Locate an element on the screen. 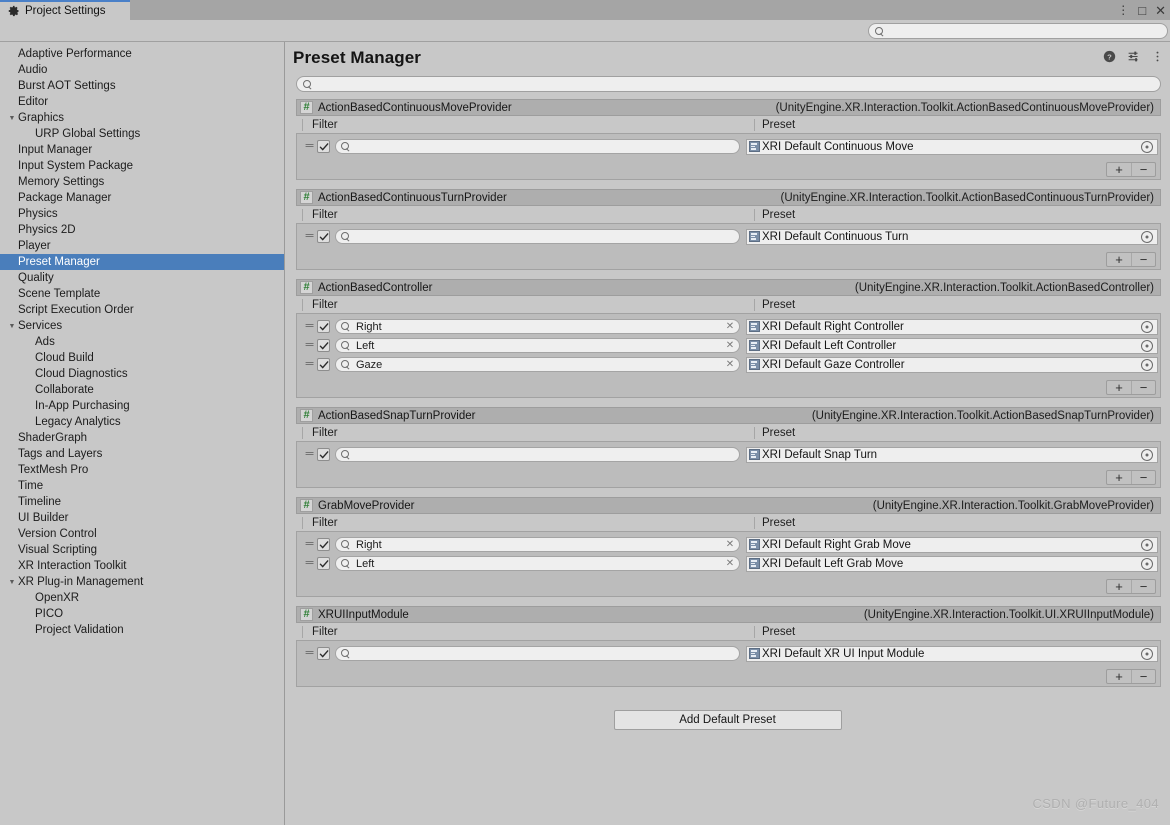 This screenshot has height=825, width=1170. tab-project-settings: Project Settings is located at coordinates (65, 10).